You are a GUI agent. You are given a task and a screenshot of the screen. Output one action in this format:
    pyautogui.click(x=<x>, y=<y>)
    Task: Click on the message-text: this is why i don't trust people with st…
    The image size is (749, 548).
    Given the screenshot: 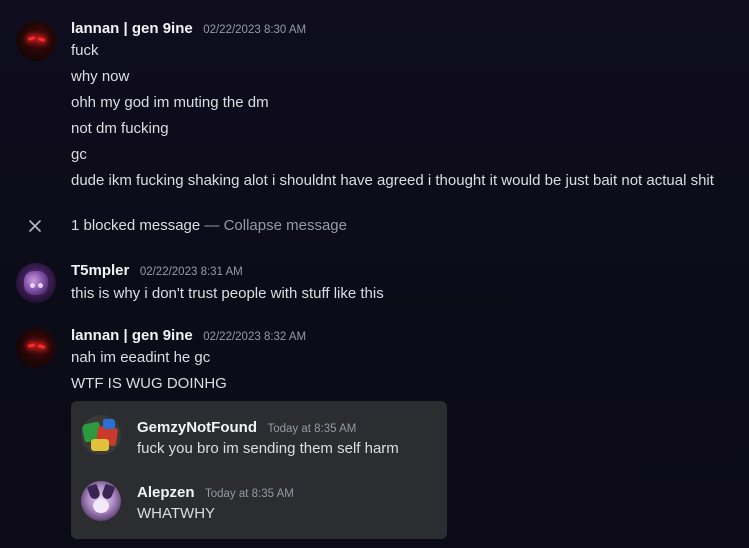 What is the action you would take?
    pyautogui.click(x=227, y=293)
    